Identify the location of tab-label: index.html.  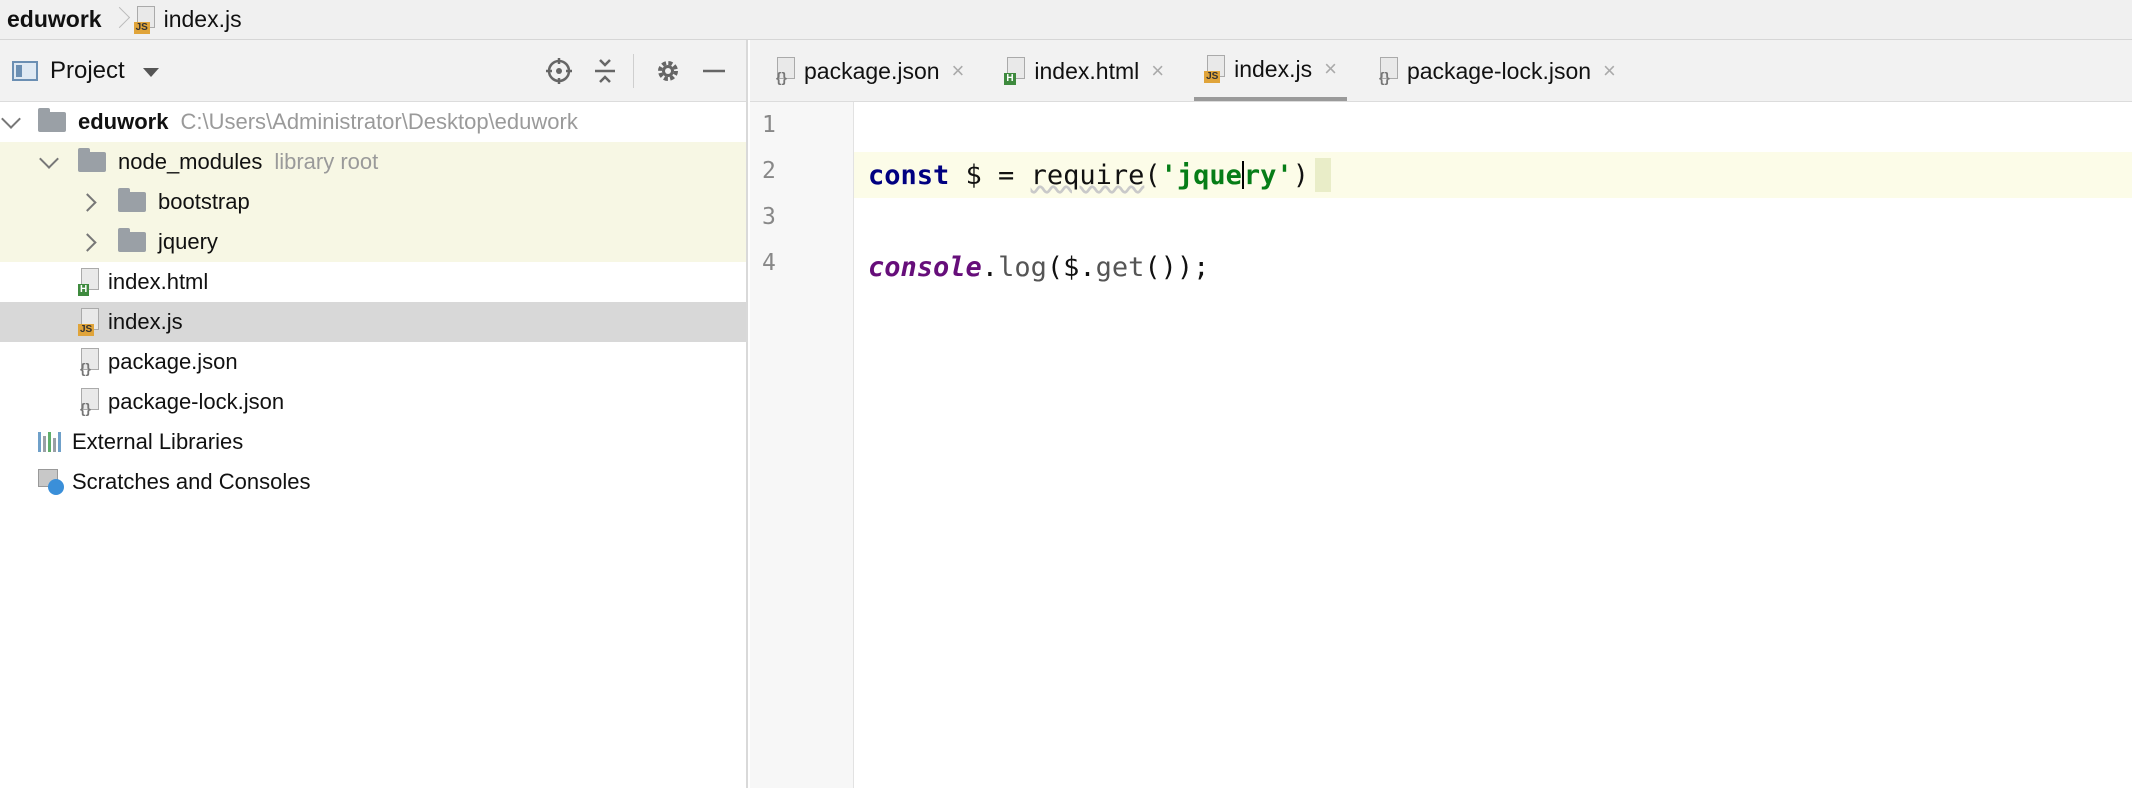
(1087, 70).